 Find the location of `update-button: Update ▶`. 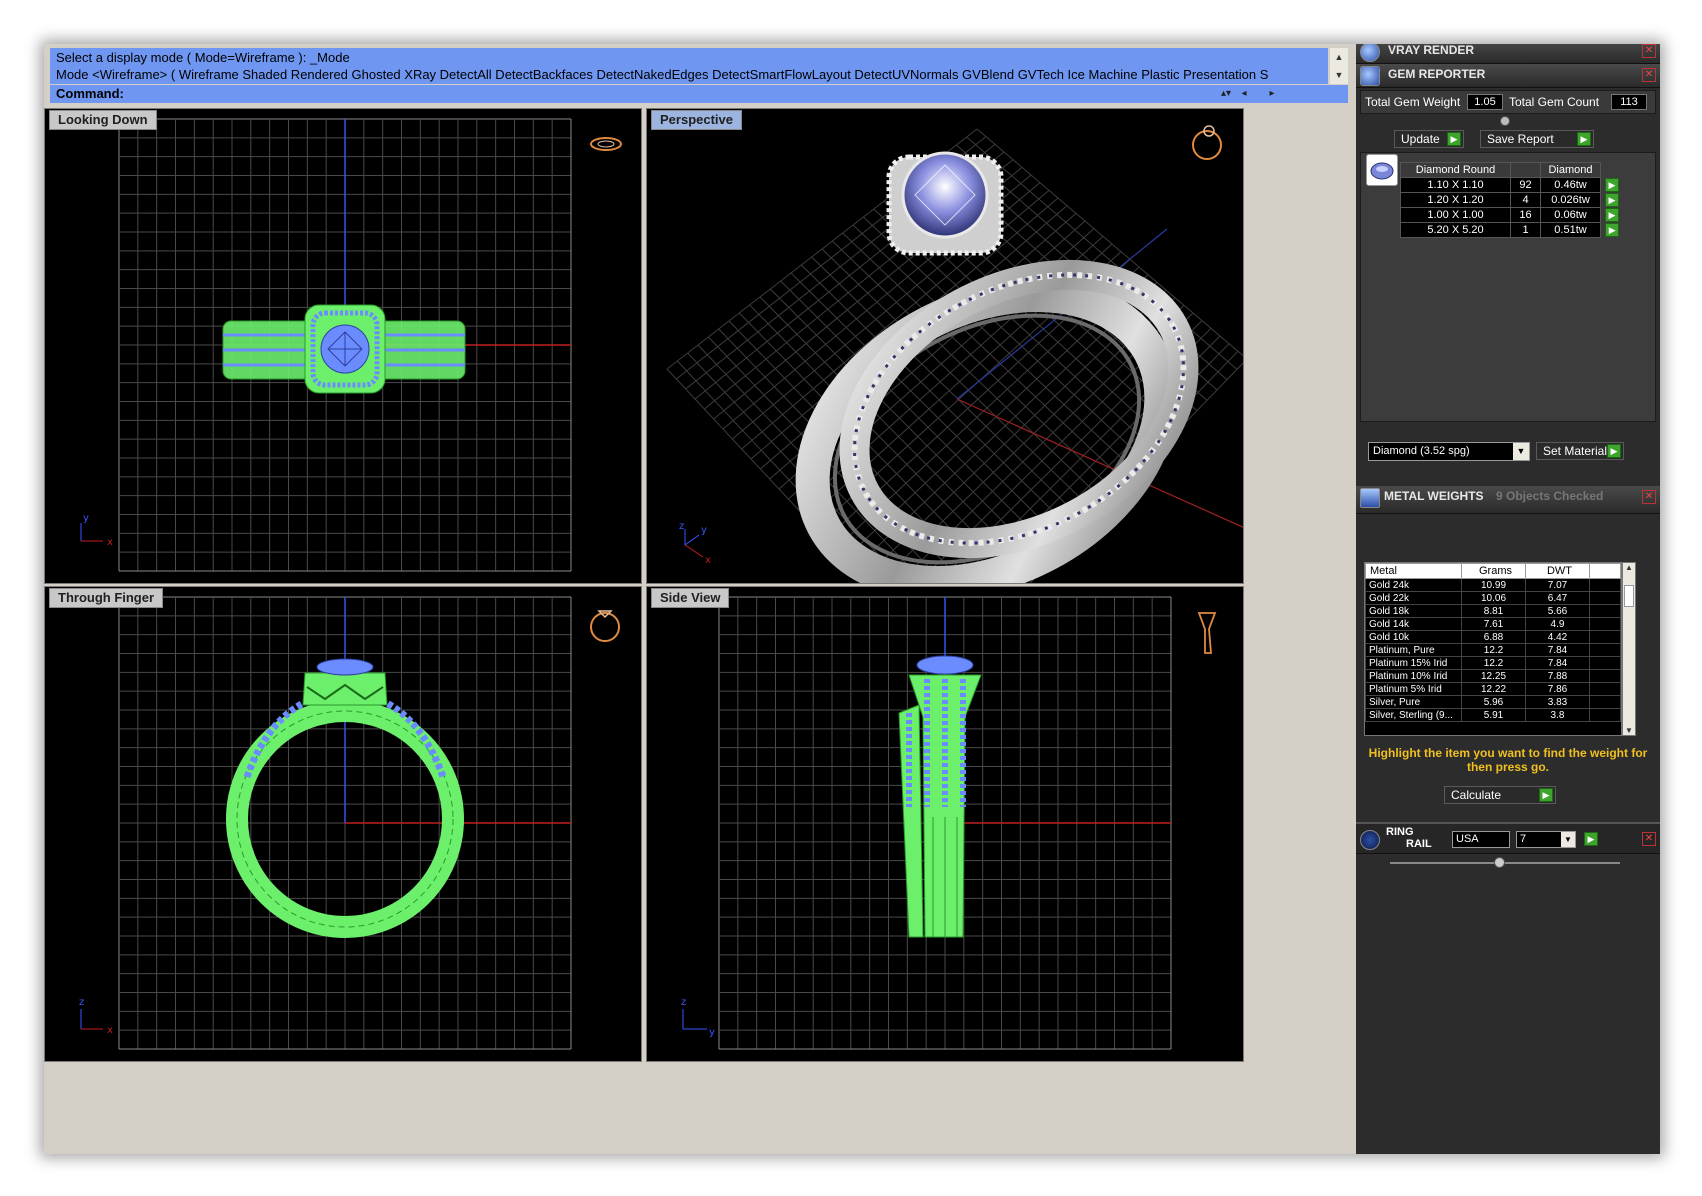

update-button: Update ▶ is located at coordinates (1429, 139).